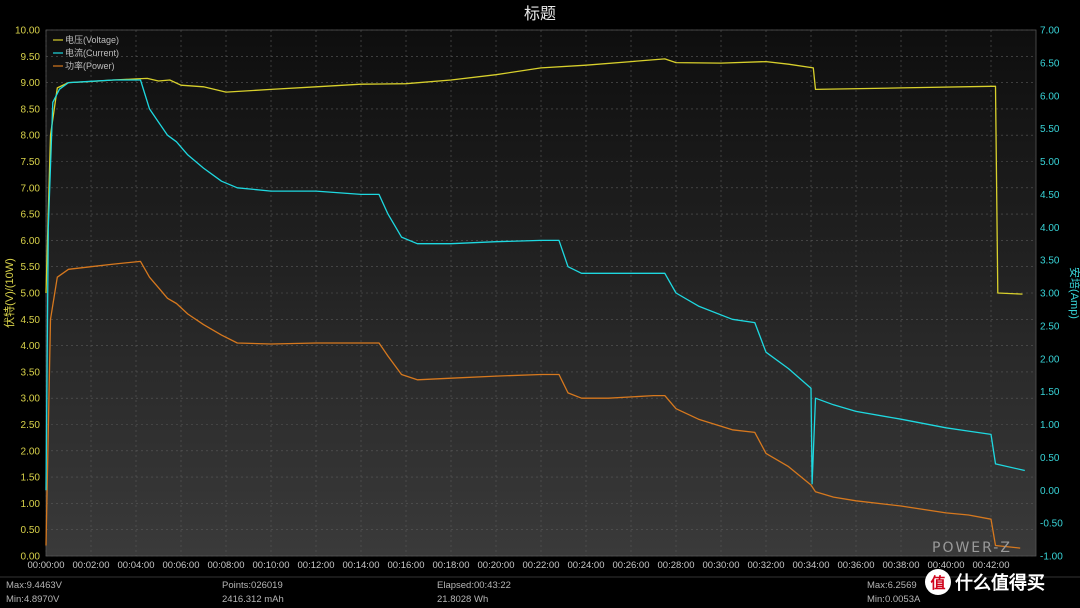  What do you see at coordinates (226, 565) in the screenshot?
I see `x-tick-label: 00:08:00` at bounding box center [226, 565].